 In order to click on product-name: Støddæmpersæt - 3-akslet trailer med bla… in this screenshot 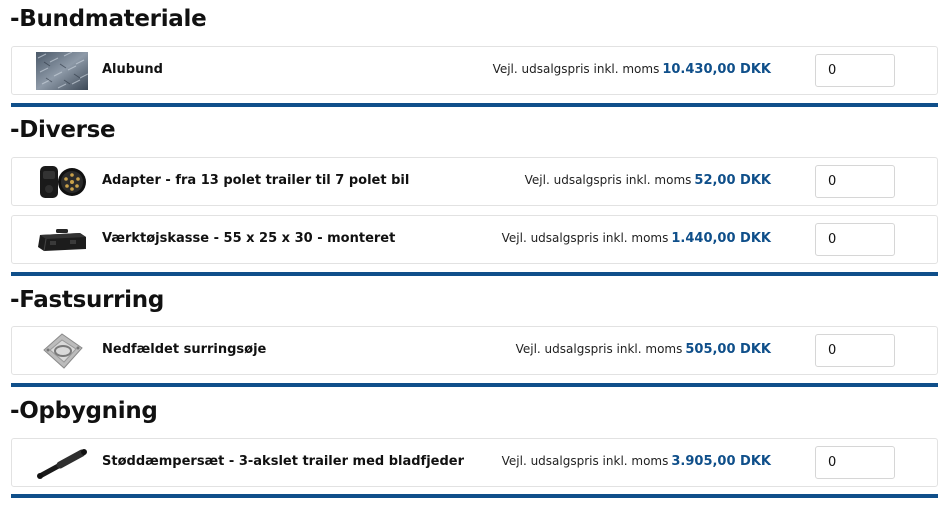, I will do `click(283, 461)`.